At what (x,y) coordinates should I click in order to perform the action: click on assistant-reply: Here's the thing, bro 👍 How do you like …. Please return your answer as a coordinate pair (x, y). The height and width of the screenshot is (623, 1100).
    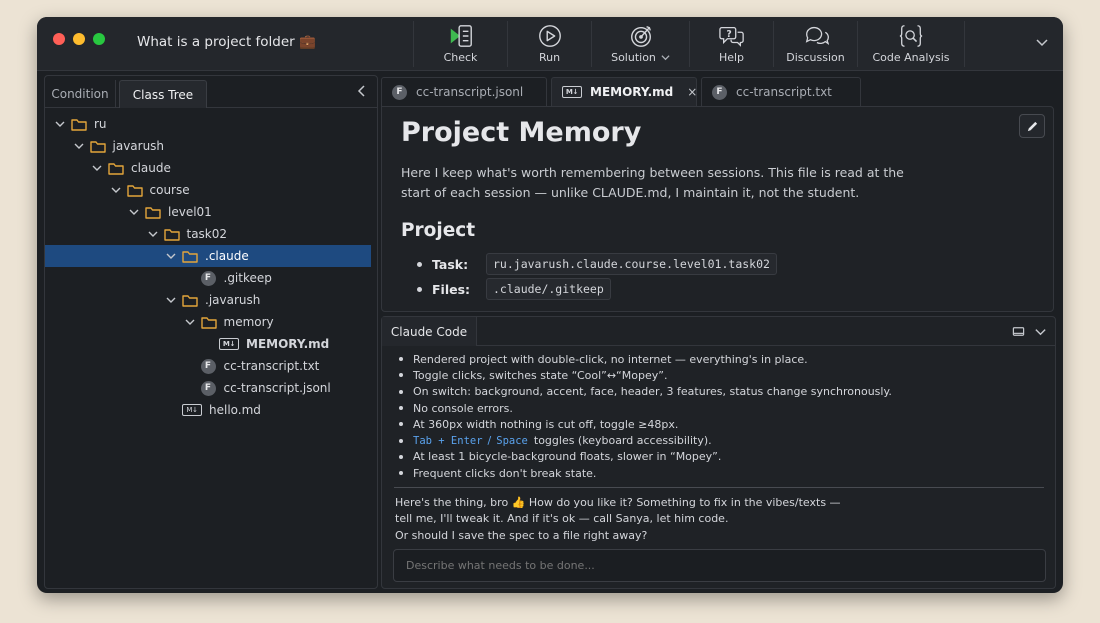
    Looking at the image, I should click on (618, 519).